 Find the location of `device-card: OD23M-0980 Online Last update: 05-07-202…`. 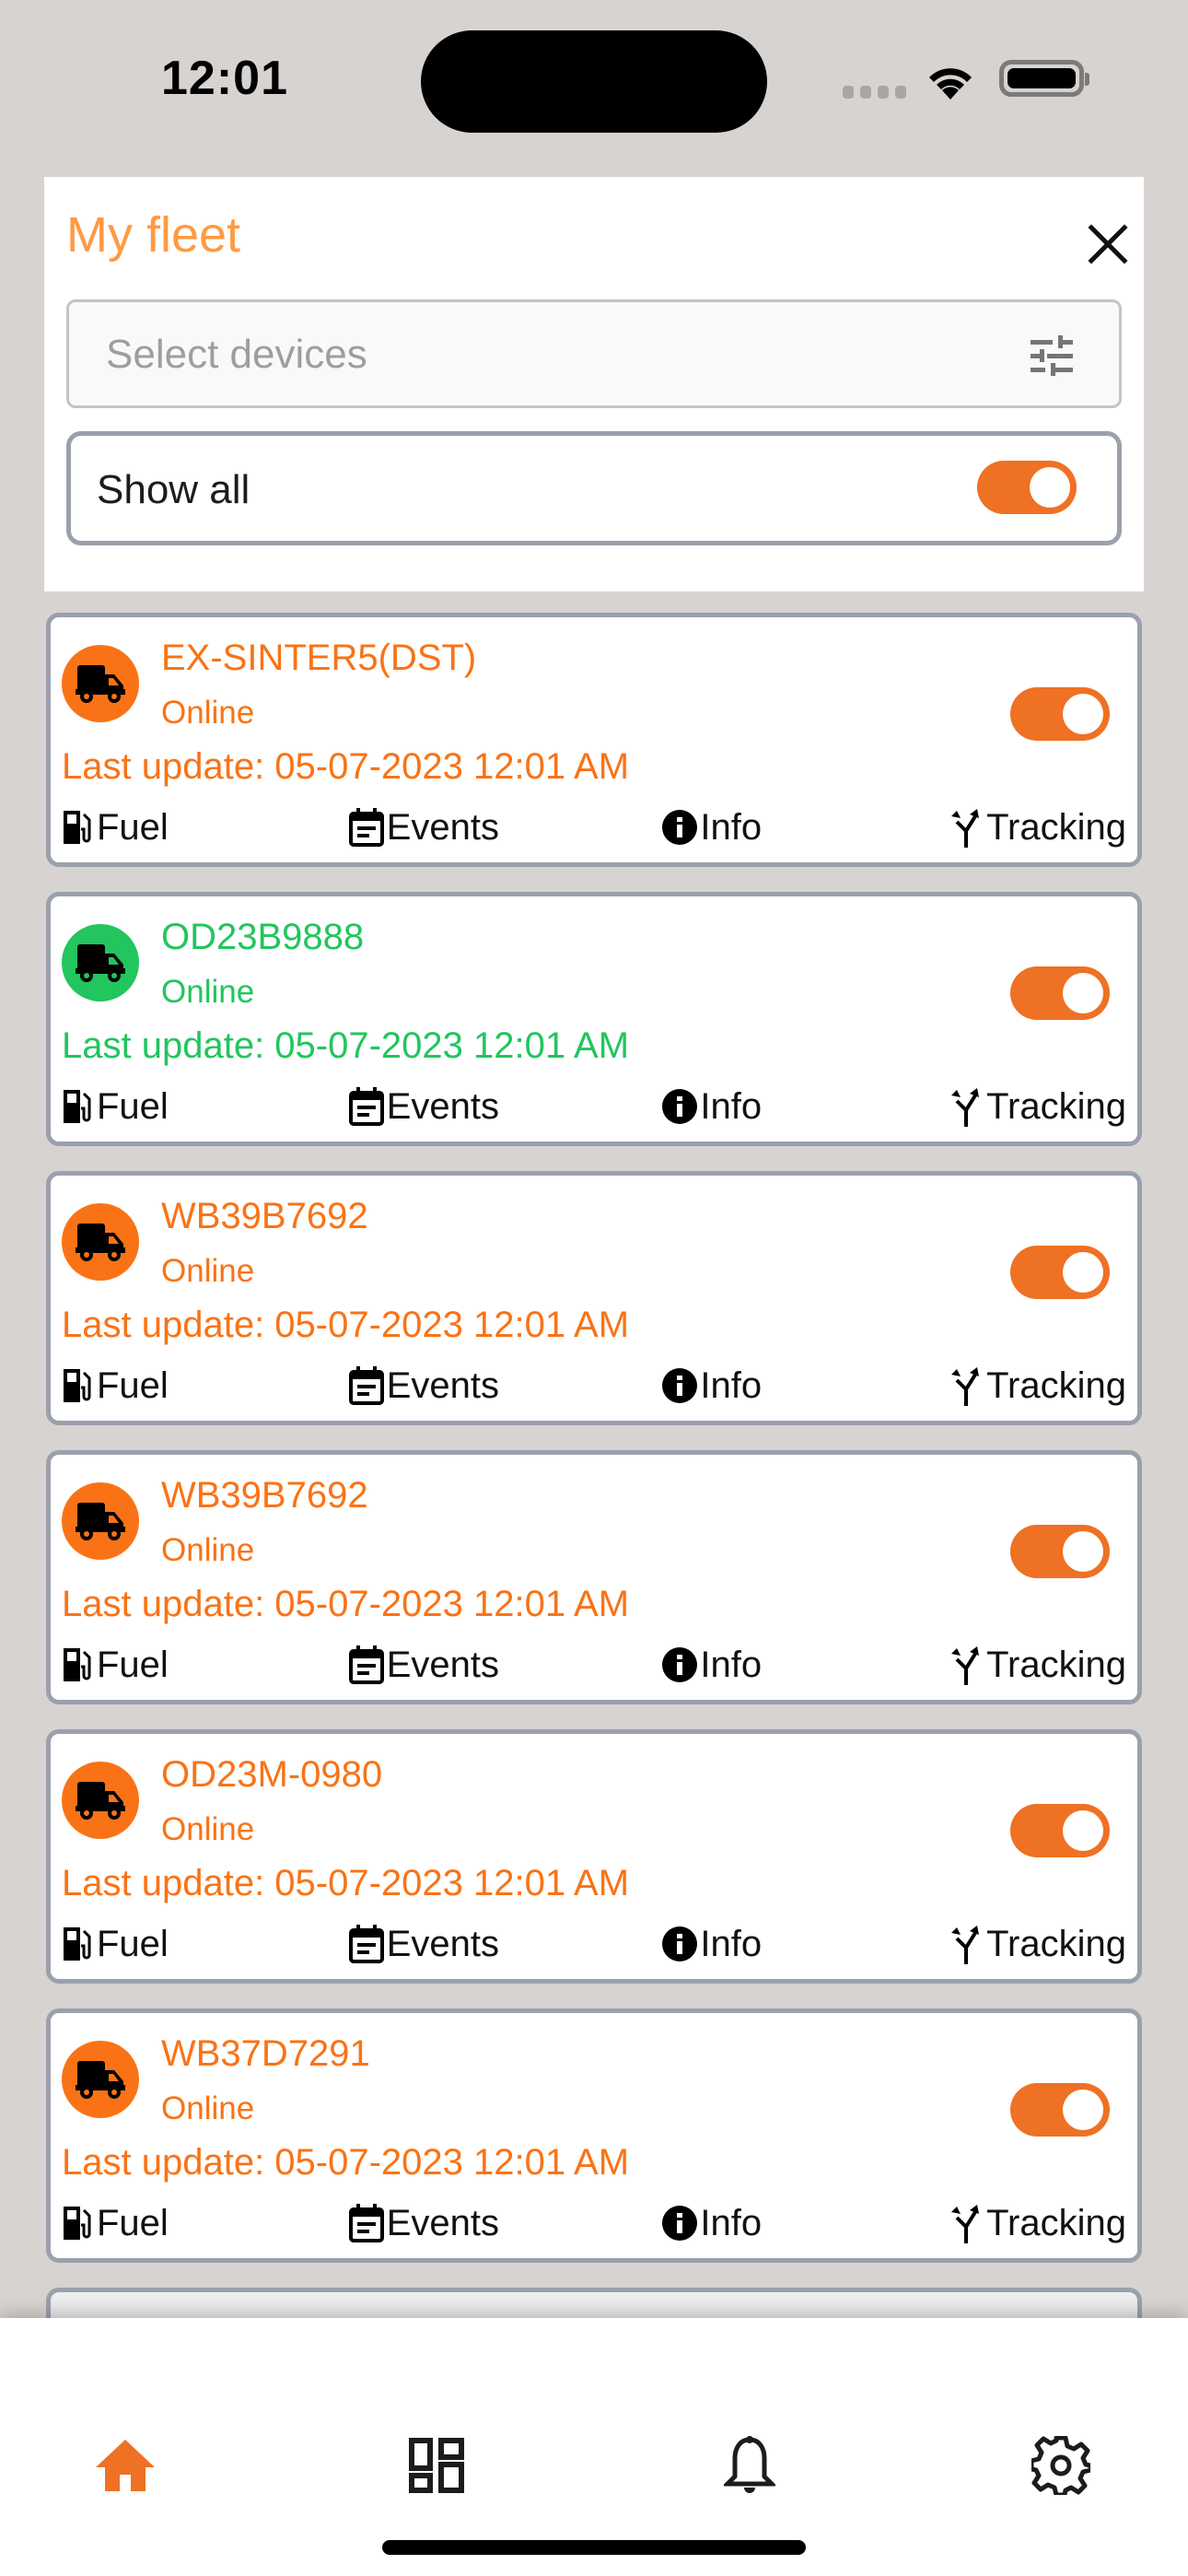

device-card: OD23M-0980 Online Last update: 05-07-202… is located at coordinates (594, 1856).